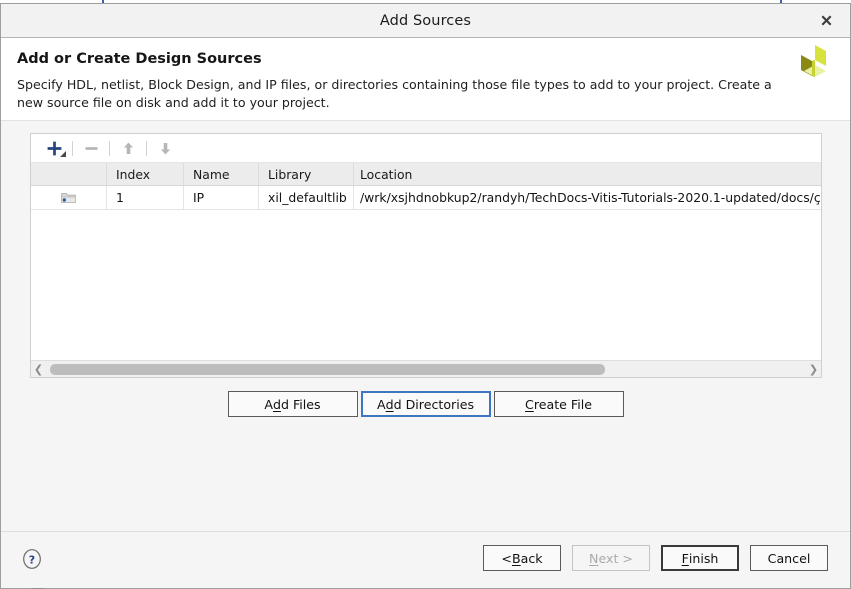 This screenshot has height=589, width=851. I want to click on next-button: Next >, so click(611, 558).